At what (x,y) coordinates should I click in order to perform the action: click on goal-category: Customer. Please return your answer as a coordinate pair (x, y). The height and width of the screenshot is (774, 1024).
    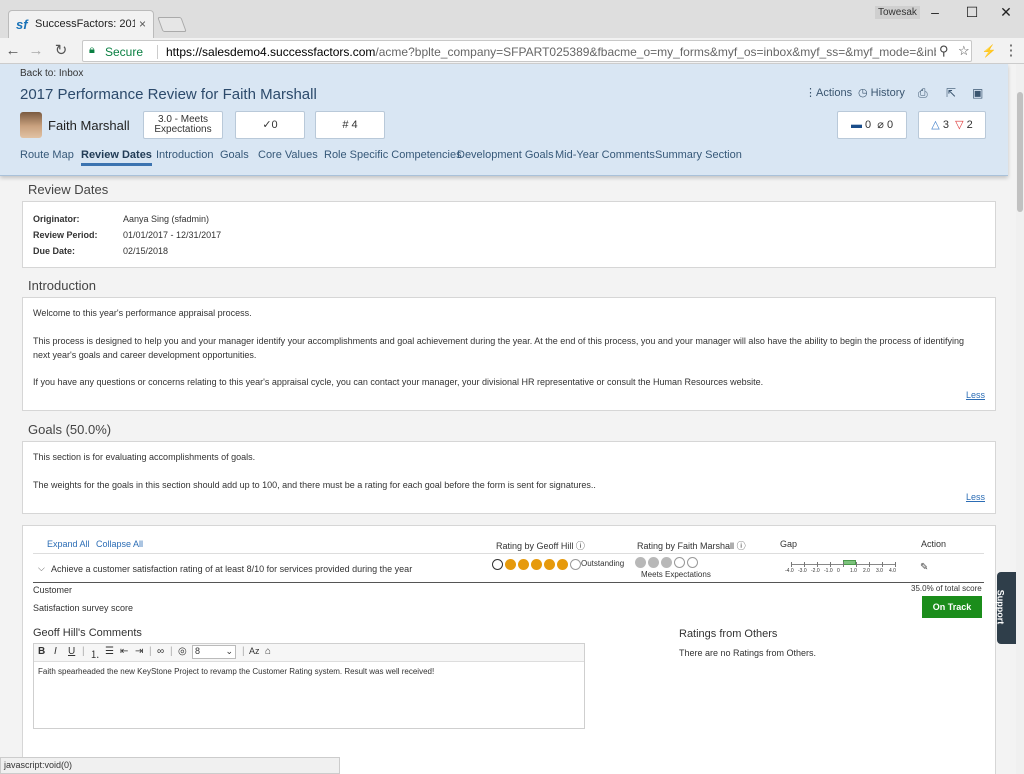
    Looking at the image, I should click on (53, 590).